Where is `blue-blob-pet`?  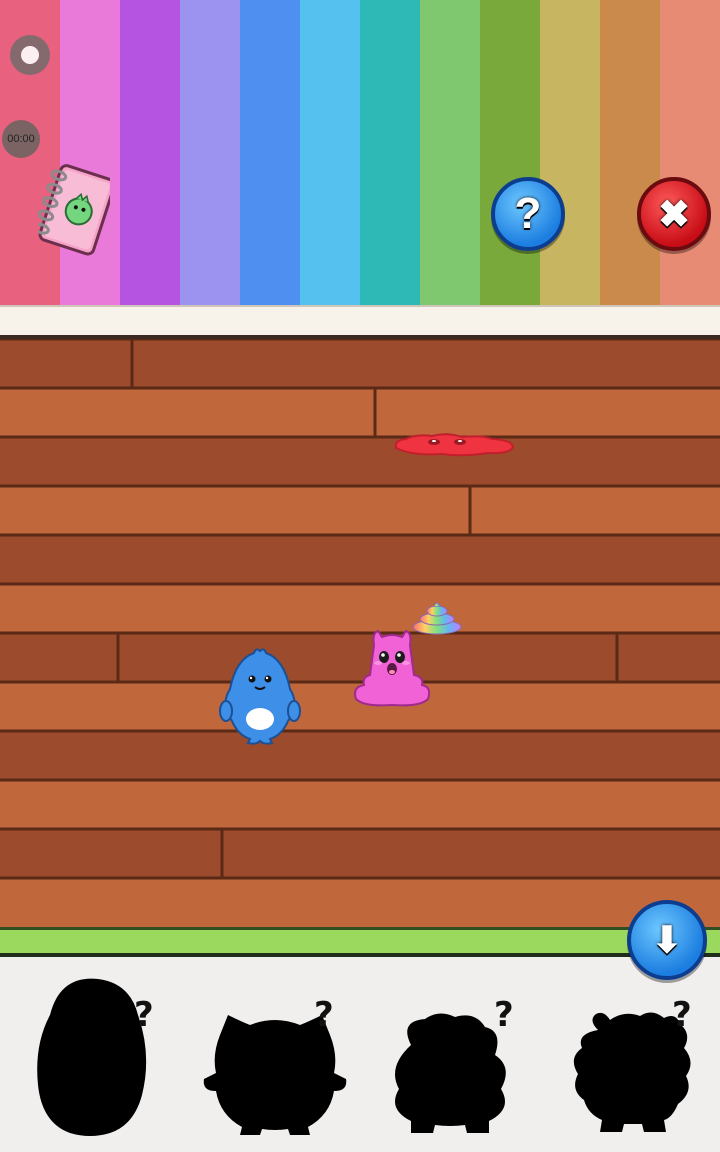 blue-blob-pet is located at coordinates (260, 695).